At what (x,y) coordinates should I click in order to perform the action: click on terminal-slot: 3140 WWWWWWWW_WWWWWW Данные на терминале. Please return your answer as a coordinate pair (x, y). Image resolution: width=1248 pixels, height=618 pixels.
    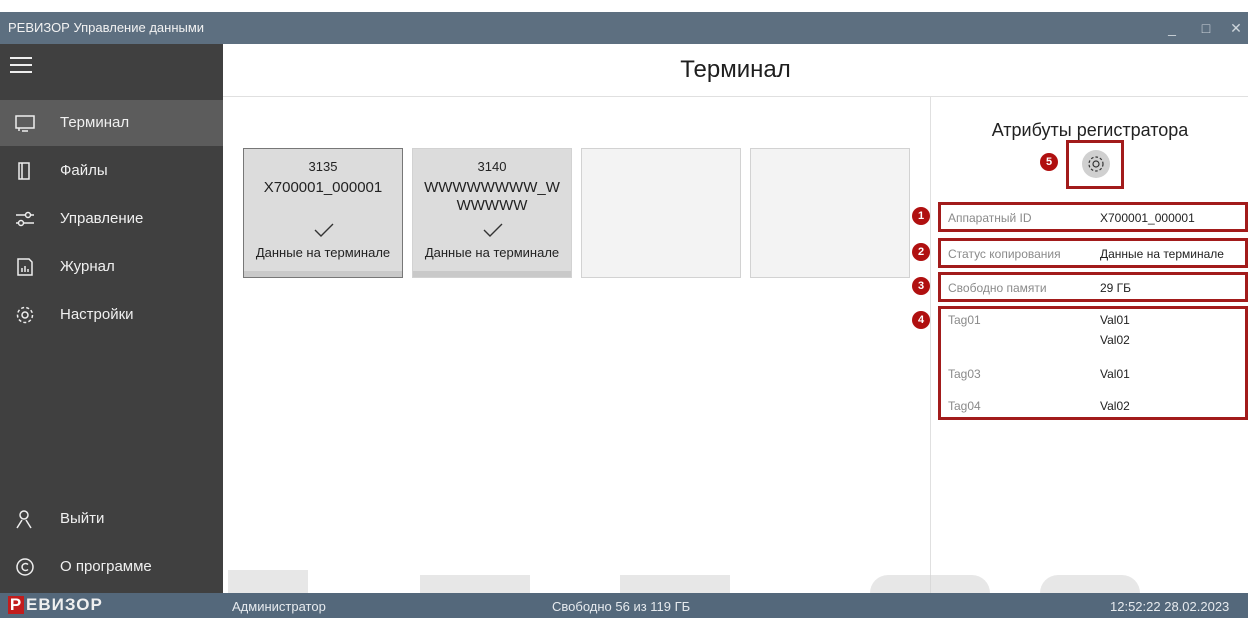
    Looking at the image, I should click on (492, 213).